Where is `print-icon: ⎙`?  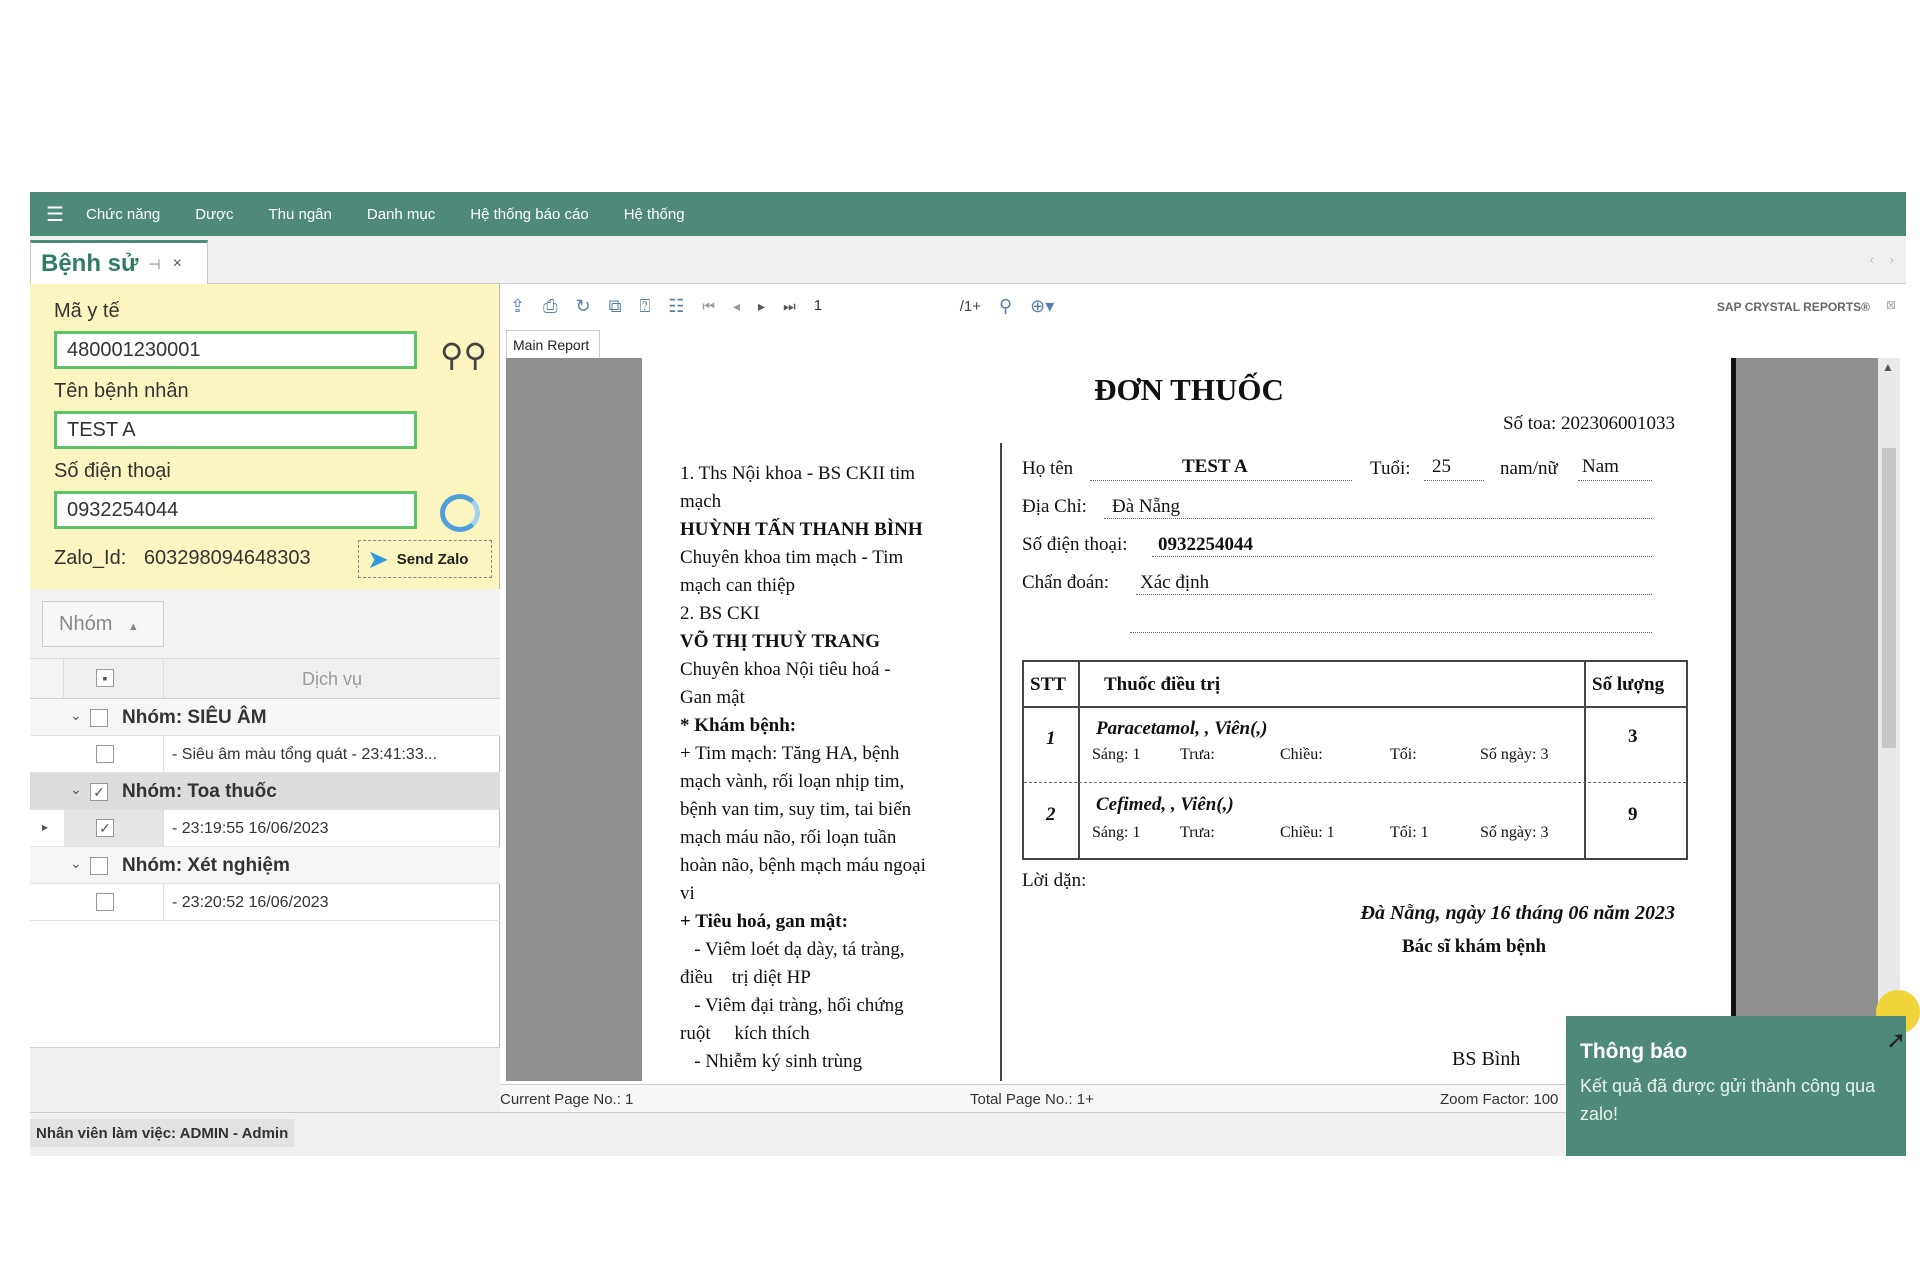 print-icon: ⎙ is located at coordinates (550, 306).